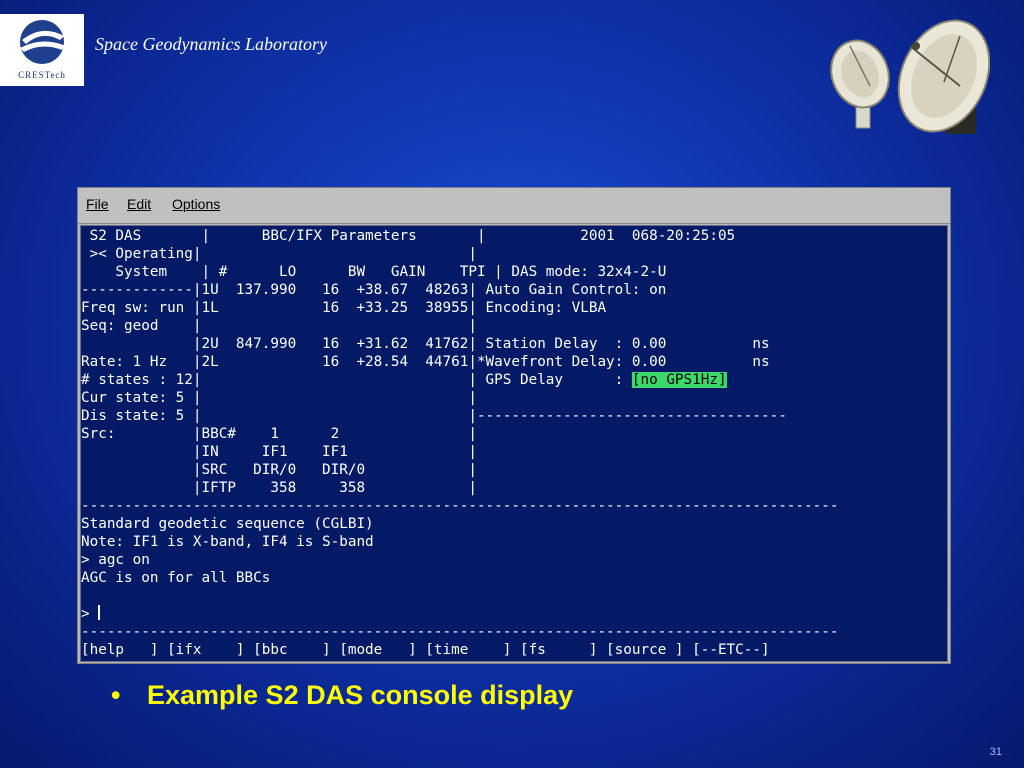 This screenshot has height=768, width=1024. What do you see at coordinates (279, 326) in the screenshot?
I see `terminal-line: Seq: geod | |` at bounding box center [279, 326].